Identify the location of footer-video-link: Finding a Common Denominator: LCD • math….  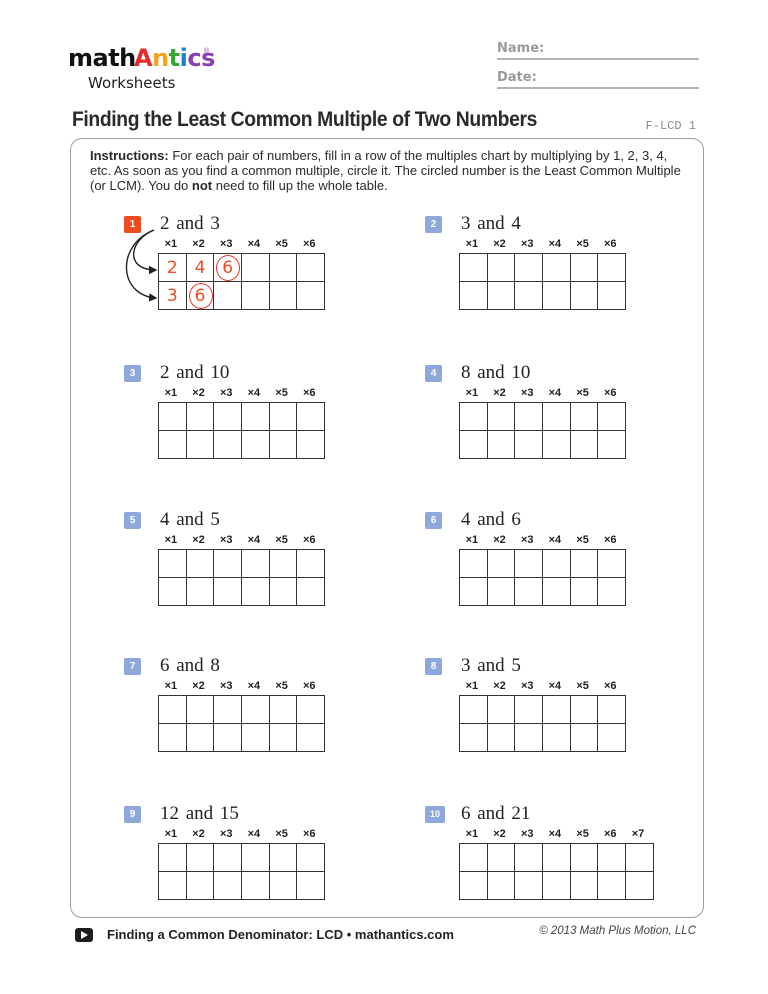
(264, 934).